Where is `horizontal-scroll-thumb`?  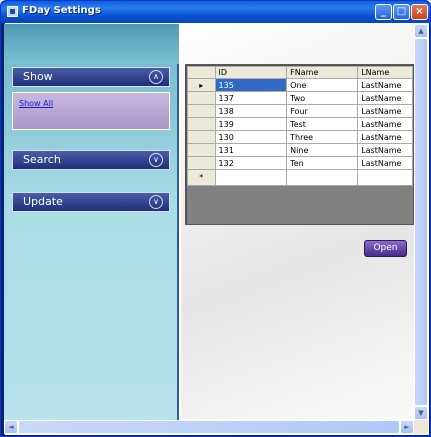
horizontal-scroll-thumb is located at coordinates (209, 427).